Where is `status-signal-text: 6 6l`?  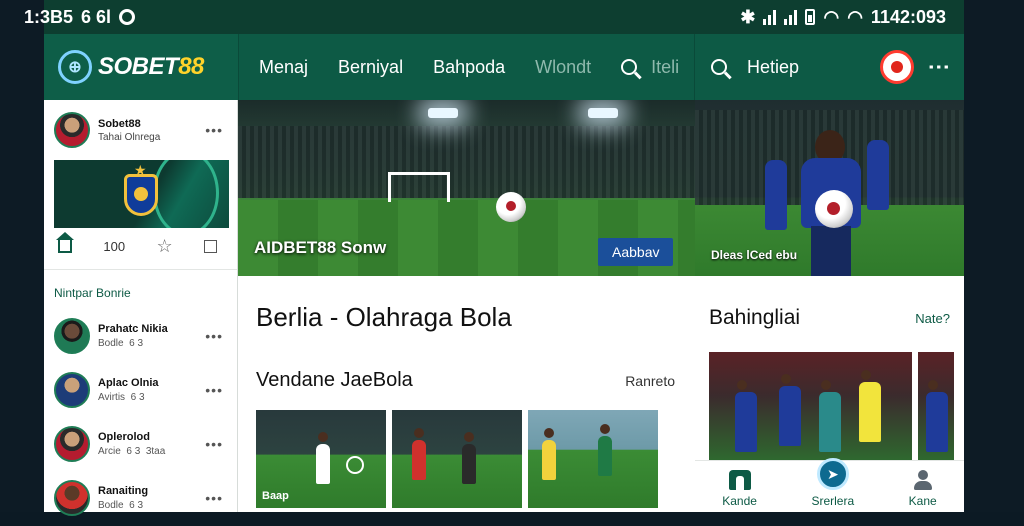 status-signal-text: 6 6l is located at coordinates (96, 16).